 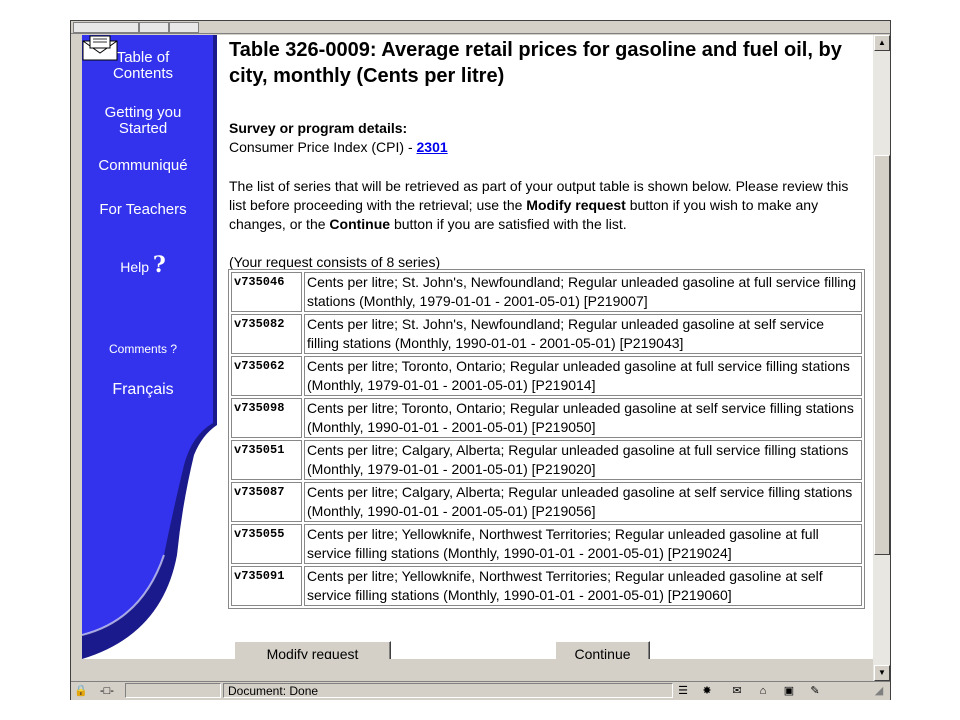 I want to click on sidebar-item-francais: Français, so click(x=143, y=390).